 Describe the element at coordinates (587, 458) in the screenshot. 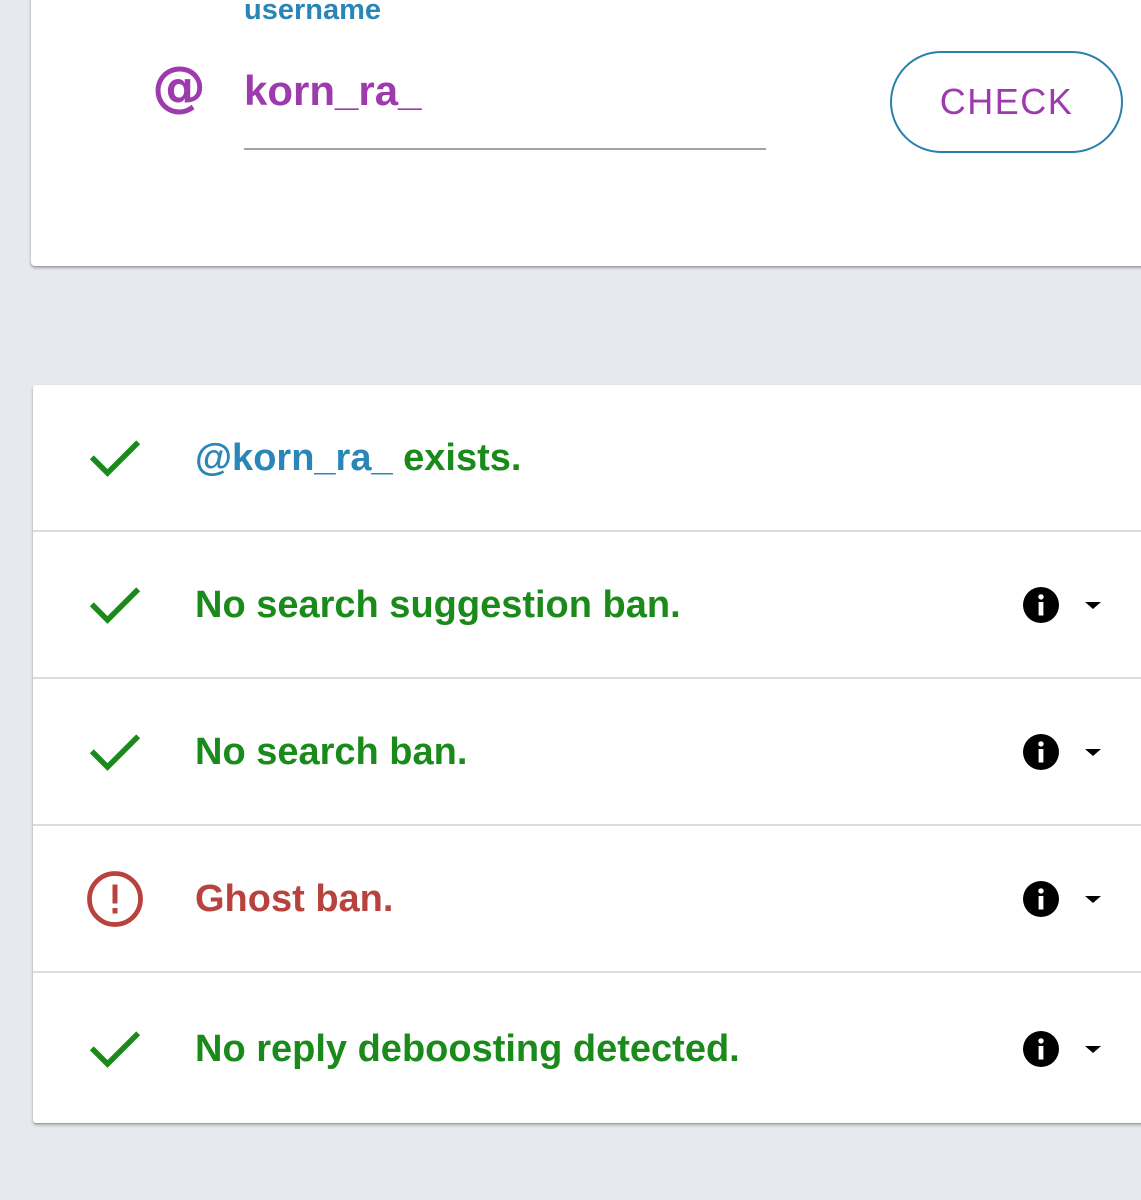

I see `result-row-exists: @korn_ra_ exists.` at that location.